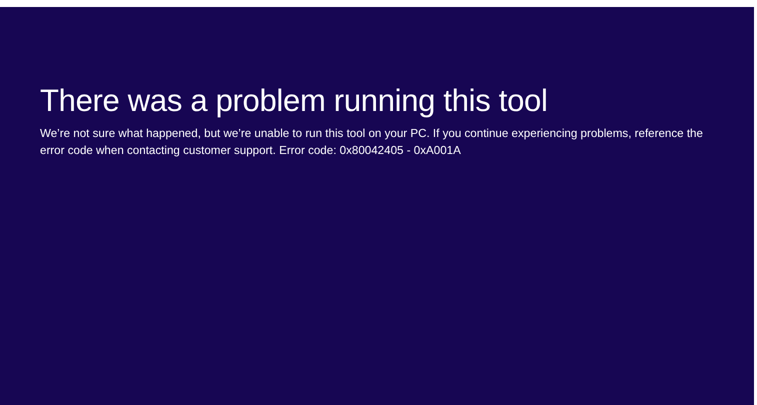 The image size is (757, 405). What do you see at coordinates (372, 142) in the screenshot?
I see `error-message: We’re not sure what happened, but we’re unable to run this tool on your PC. If you continue experiencing problems, reference the error code when contacting customer support. Error code: 0x80042405 - 0xA001A` at bounding box center [372, 142].